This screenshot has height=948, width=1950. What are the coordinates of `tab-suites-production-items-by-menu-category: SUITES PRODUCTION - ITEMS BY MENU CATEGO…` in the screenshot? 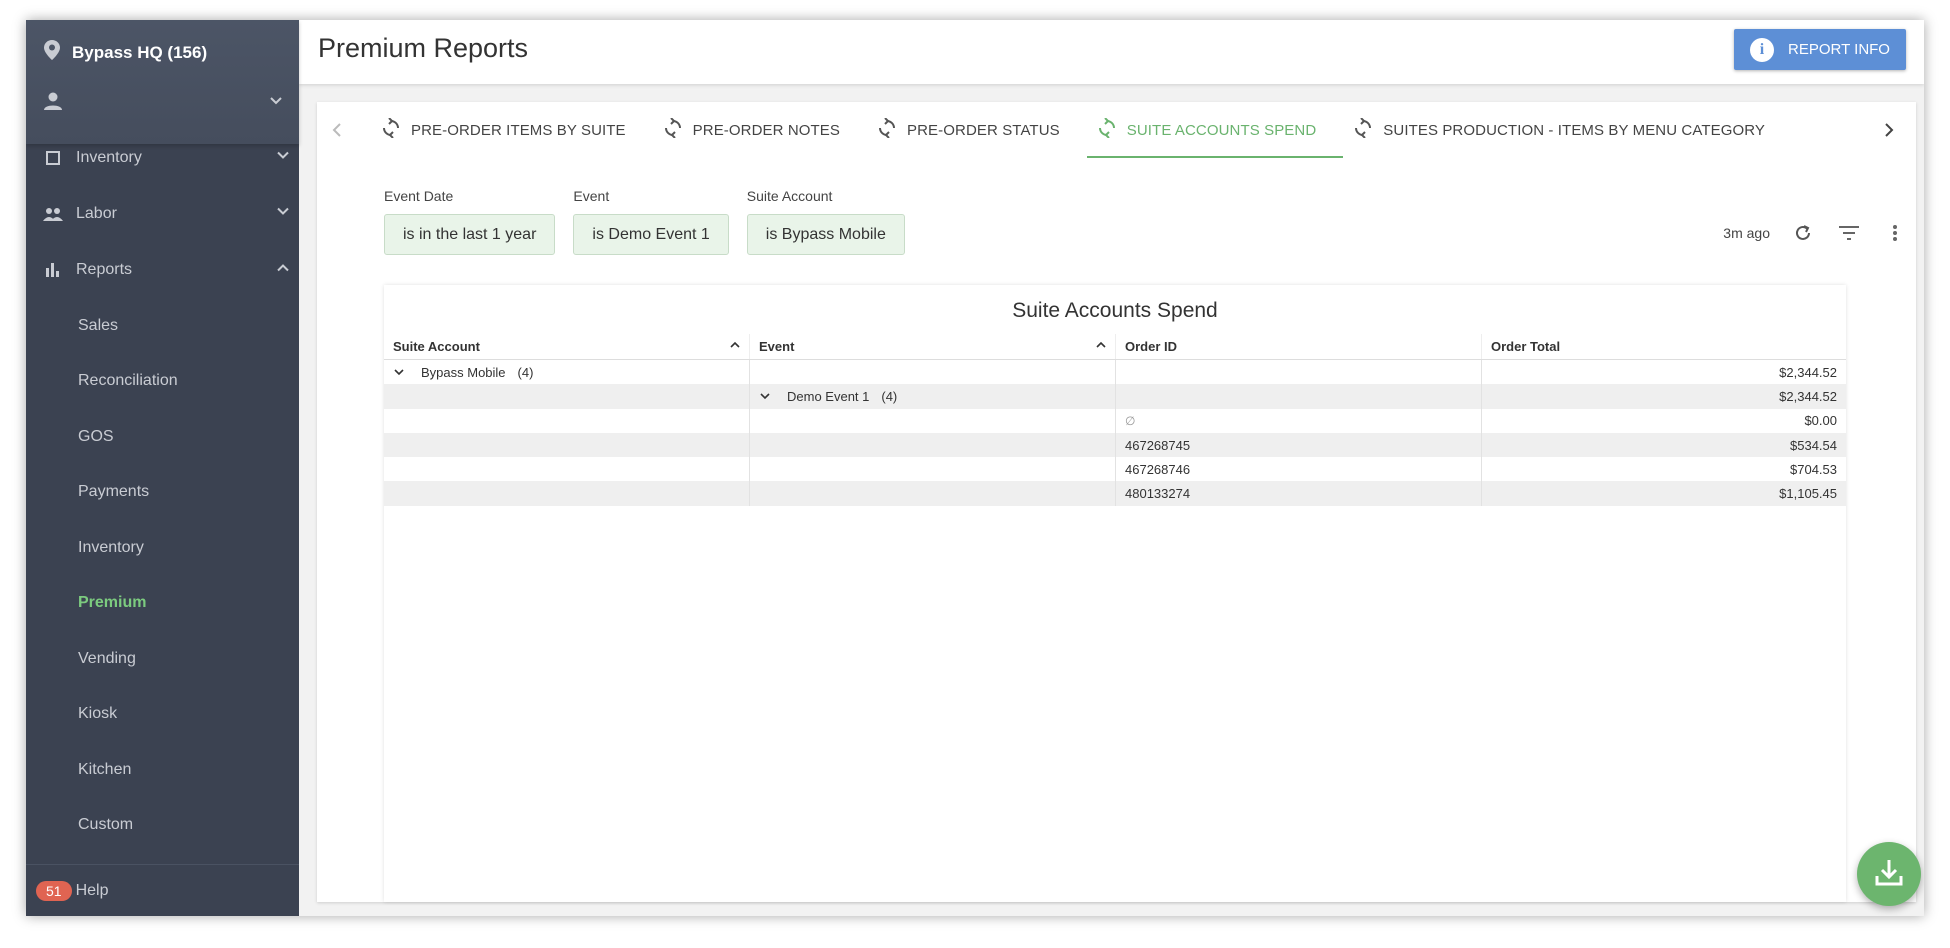 It's located at (1567, 130).